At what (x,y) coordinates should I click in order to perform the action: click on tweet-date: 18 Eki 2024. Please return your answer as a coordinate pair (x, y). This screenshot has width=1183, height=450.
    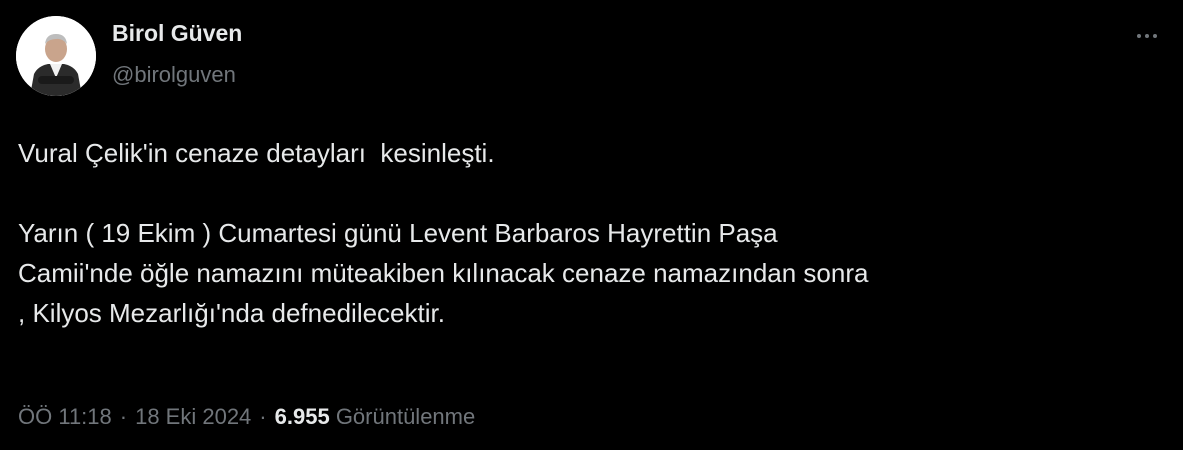
    Looking at the image, I should click on (193, 416).